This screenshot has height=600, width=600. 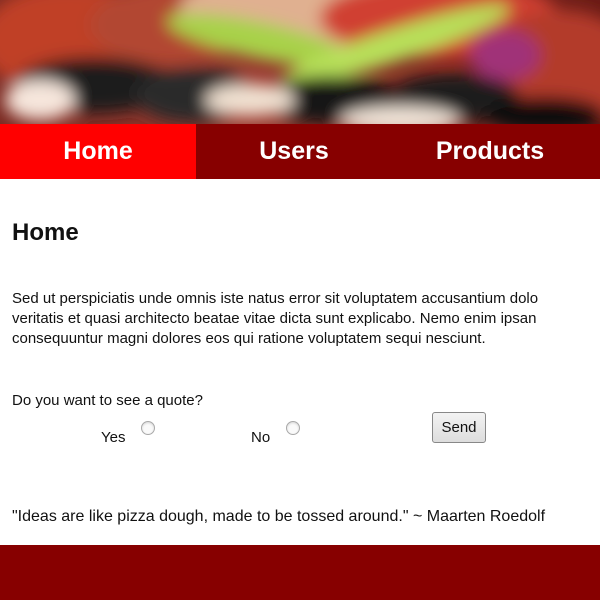 I want to click on yes-label: Yes, so click(x=113, y=437).